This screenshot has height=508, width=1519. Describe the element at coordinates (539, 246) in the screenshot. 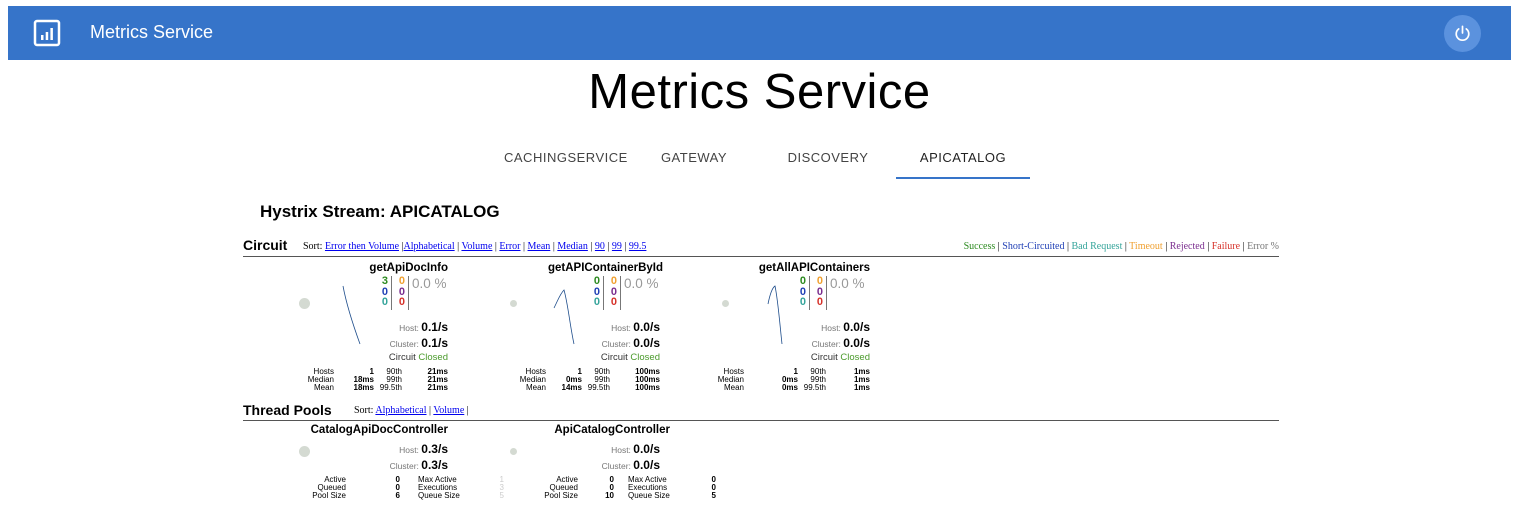

I see `sort-mean: Mean` at that location.